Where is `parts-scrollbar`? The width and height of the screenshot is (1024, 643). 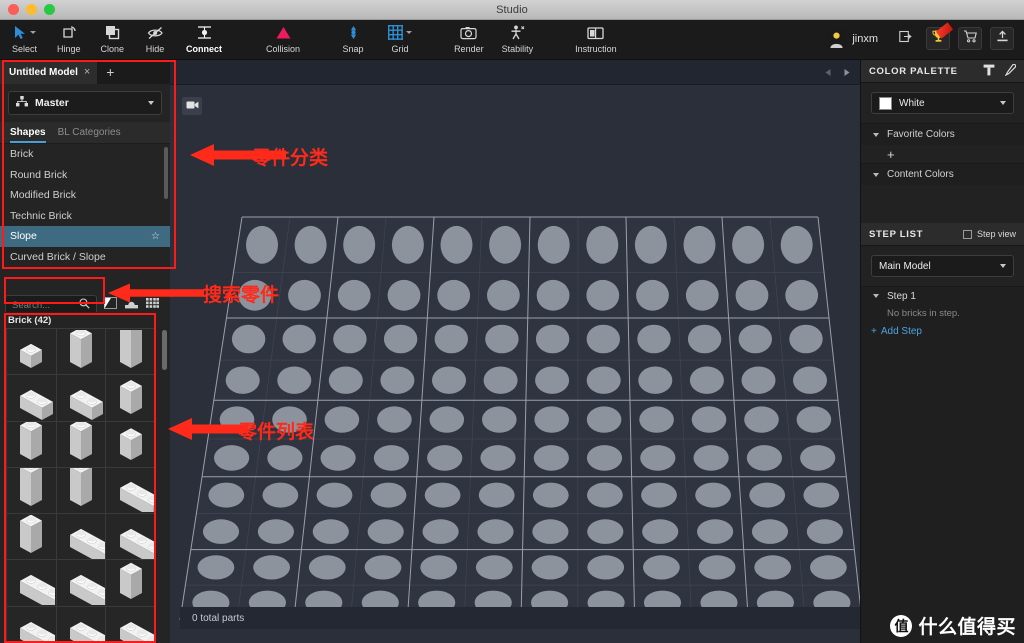
parts-scrollbar is located at coordinates (164, 350).